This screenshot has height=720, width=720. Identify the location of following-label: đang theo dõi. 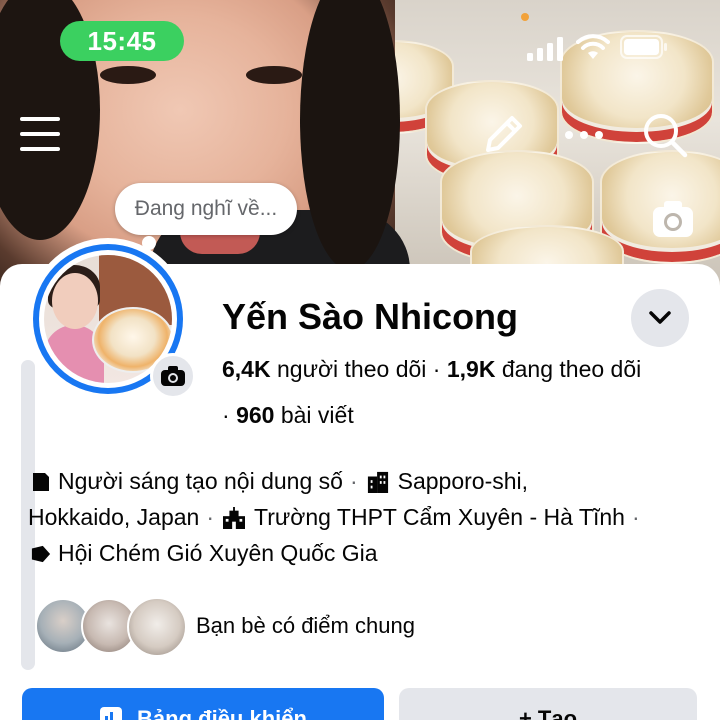
(571, 369).